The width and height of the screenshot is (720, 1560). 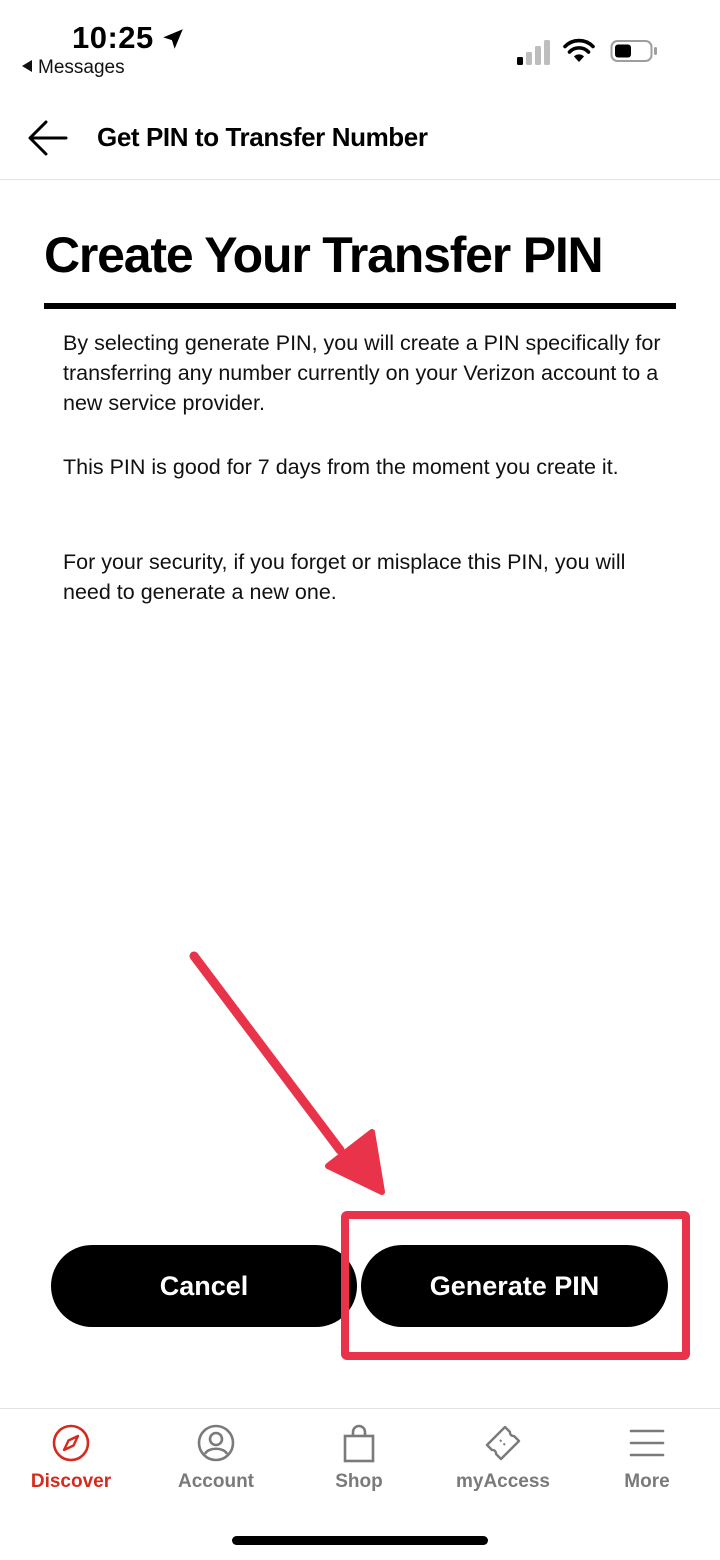 I want to click on back-to-app-link: Messages, so click(x=73, y=68).